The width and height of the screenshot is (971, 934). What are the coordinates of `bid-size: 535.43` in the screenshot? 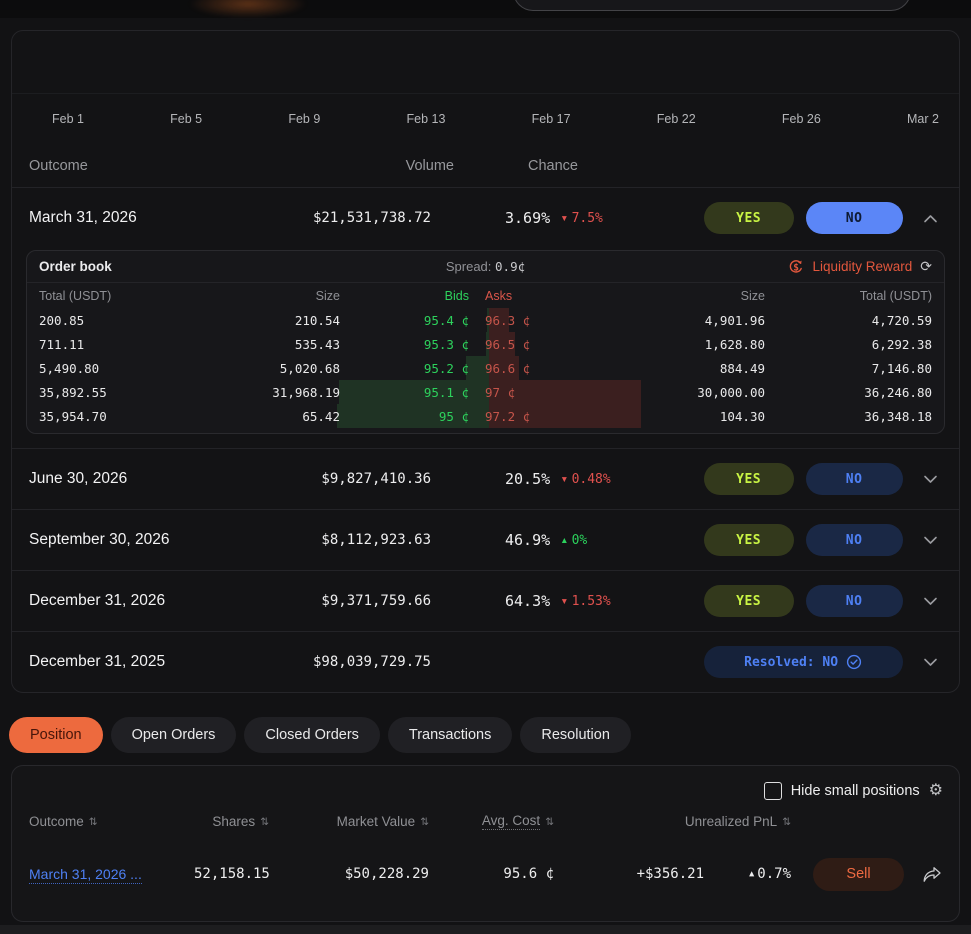 It's located at (317, 344).